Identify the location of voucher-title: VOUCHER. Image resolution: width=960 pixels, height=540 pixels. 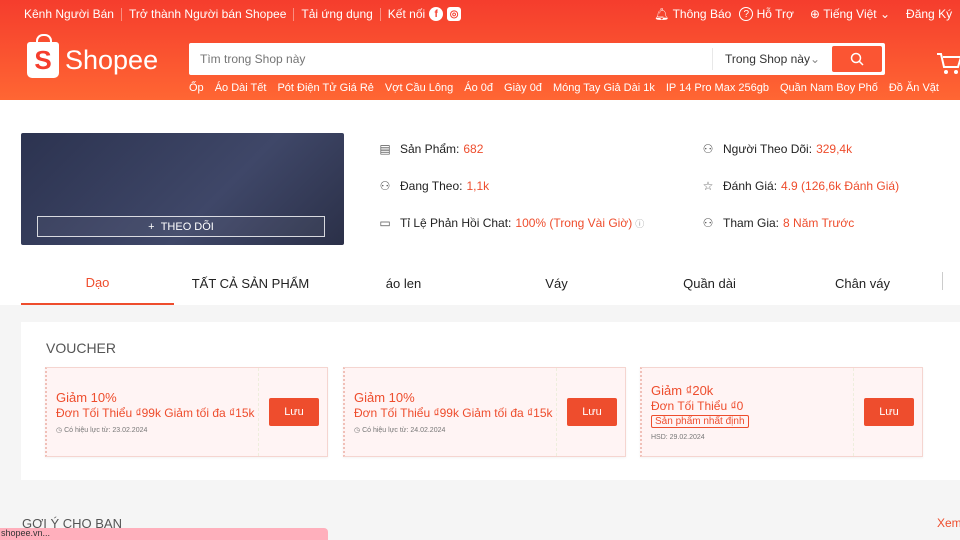
(81, 348).